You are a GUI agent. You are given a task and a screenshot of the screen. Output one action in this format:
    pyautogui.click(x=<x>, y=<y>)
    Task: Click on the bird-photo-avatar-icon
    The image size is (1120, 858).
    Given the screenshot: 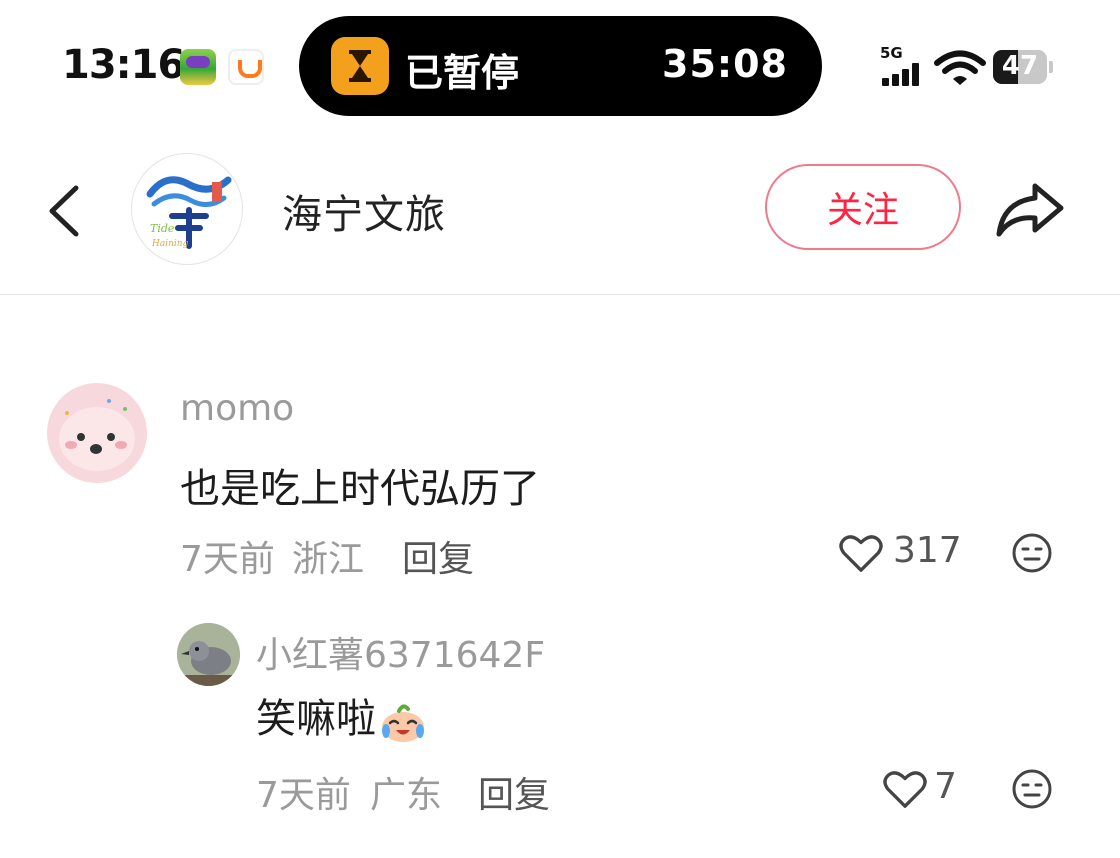 What is the action you would take?
    pyautogui.click(x=208, y=654)
    